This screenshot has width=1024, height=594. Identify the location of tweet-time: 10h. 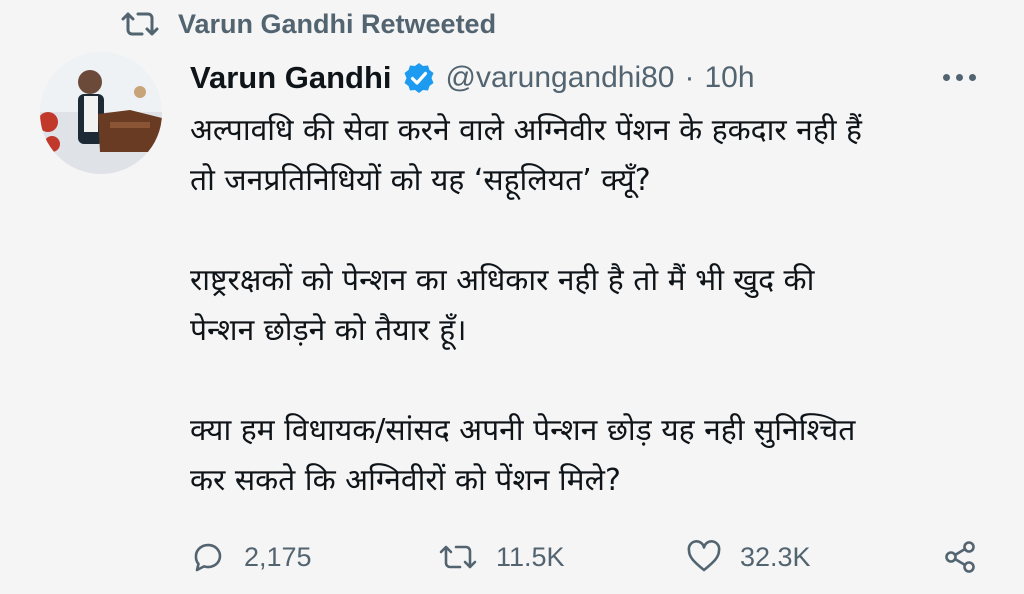
(730, 78).